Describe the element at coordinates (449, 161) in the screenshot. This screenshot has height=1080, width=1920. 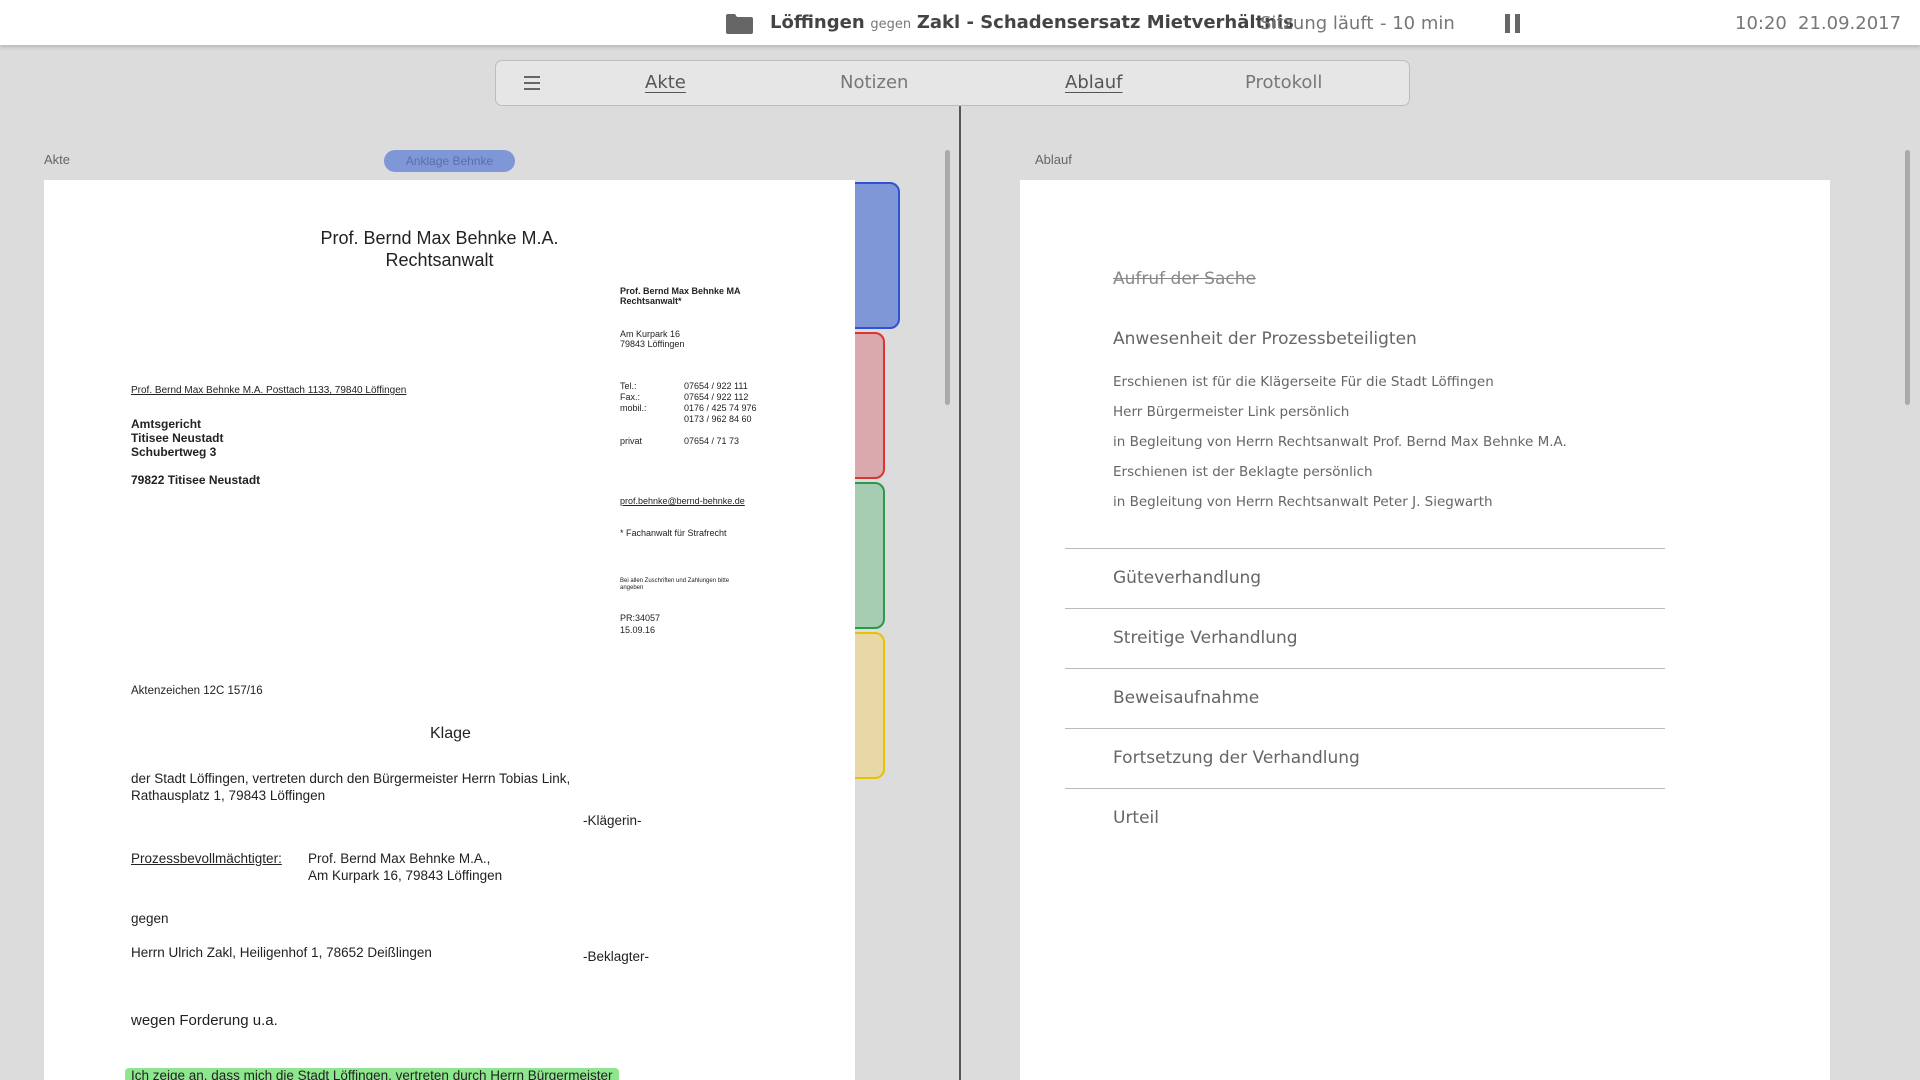
I see `document-tag: Anklage Behnke` at that location.